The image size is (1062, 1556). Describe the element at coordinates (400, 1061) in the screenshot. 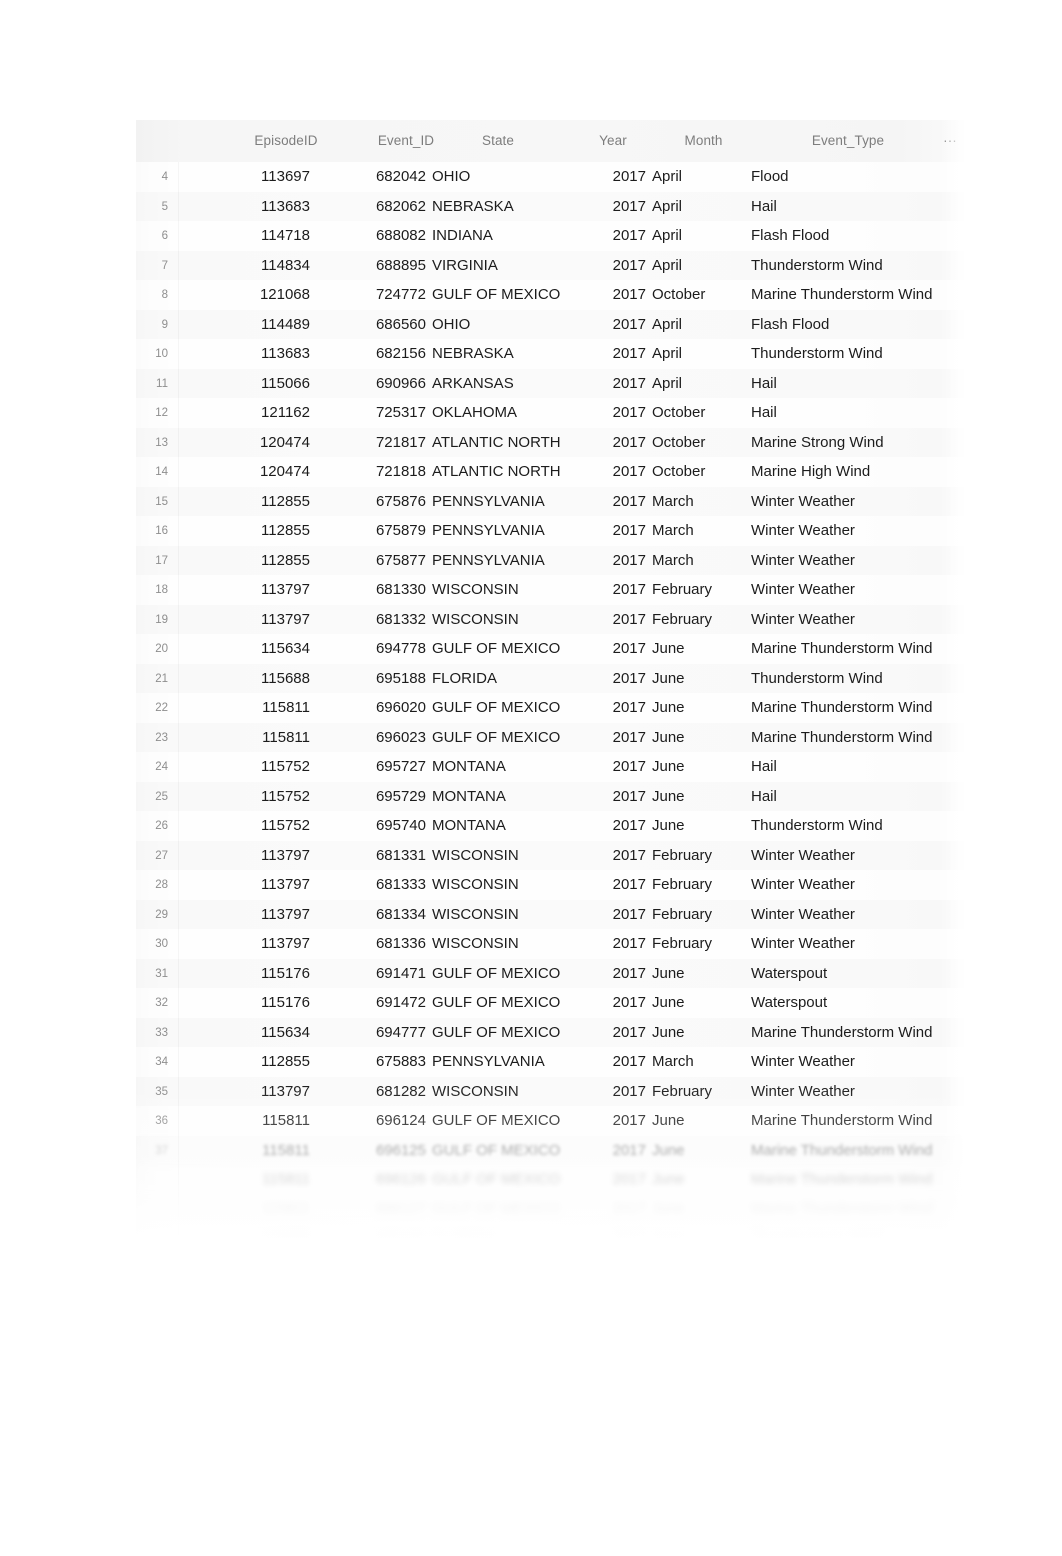

I see `cell-event-id: 675883` at that location.